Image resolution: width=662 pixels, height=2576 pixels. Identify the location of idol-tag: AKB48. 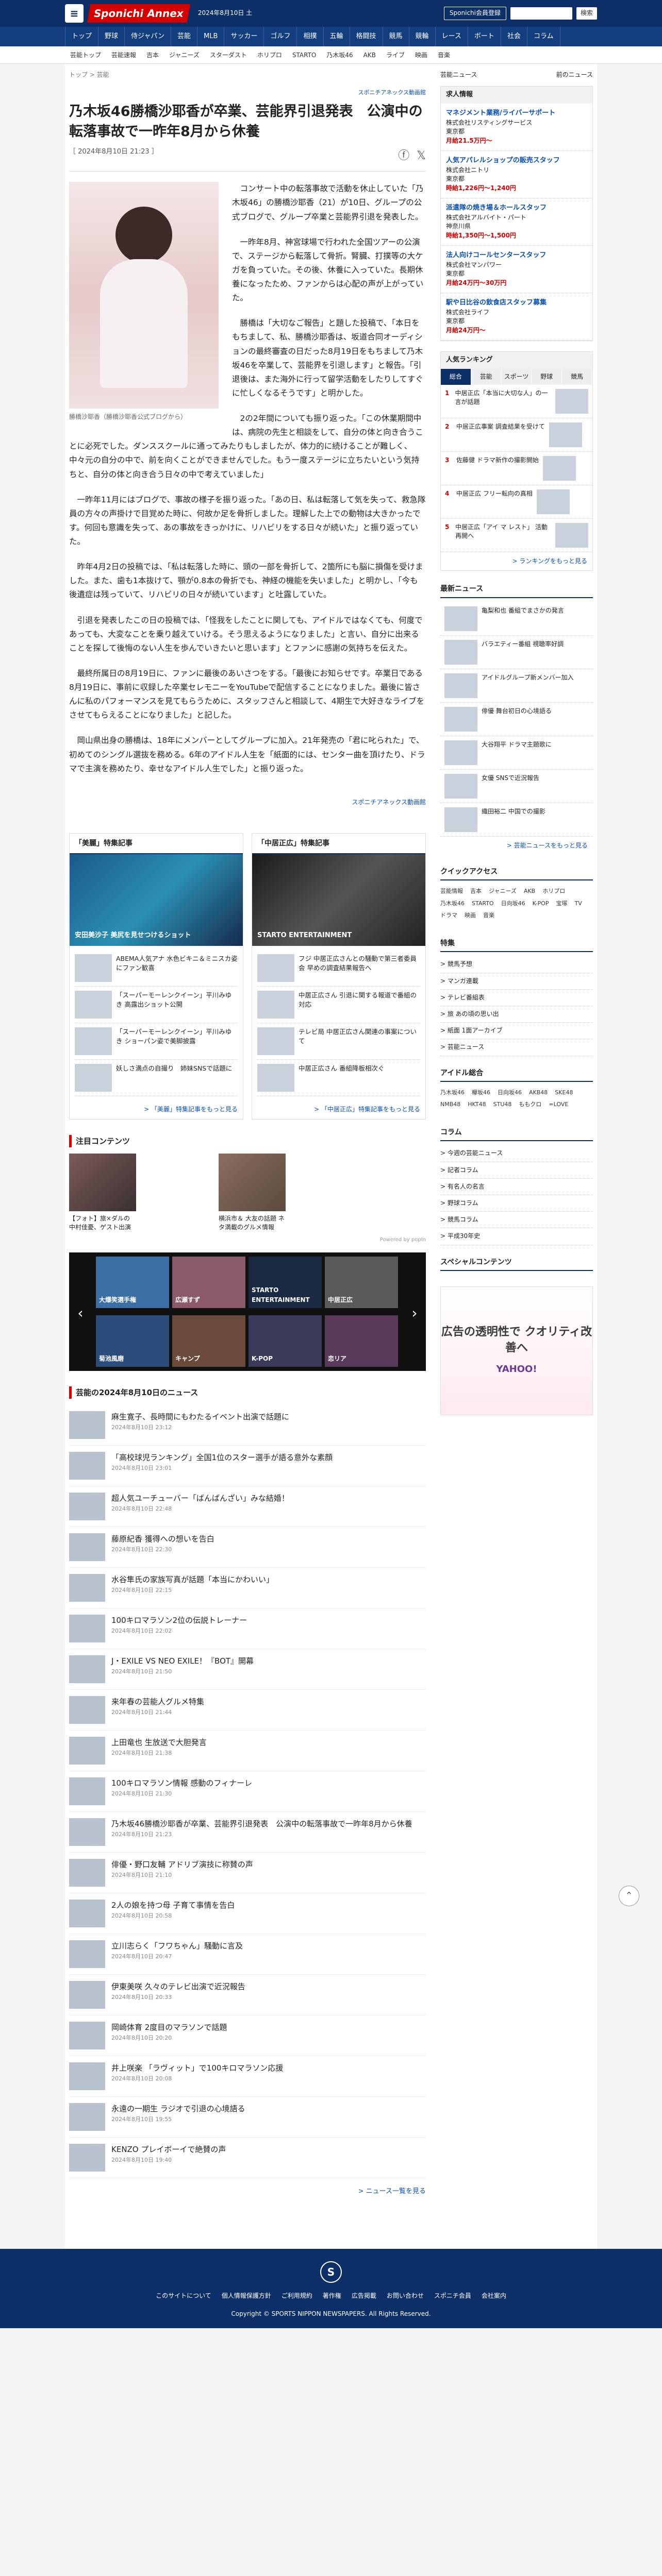
(538, 1092).